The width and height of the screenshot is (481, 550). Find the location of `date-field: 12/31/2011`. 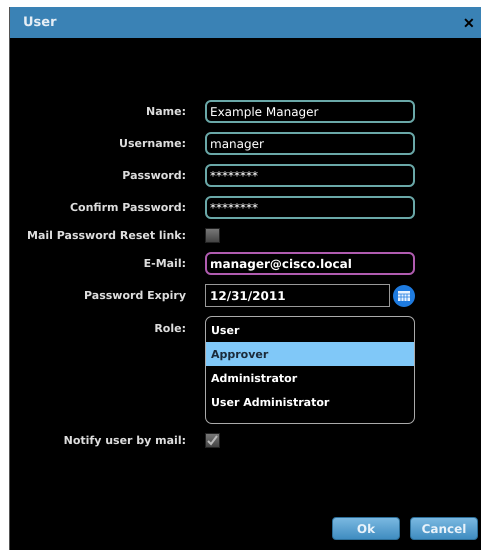

date-field: 12/31/2011 is located at coordinates (297, 295).